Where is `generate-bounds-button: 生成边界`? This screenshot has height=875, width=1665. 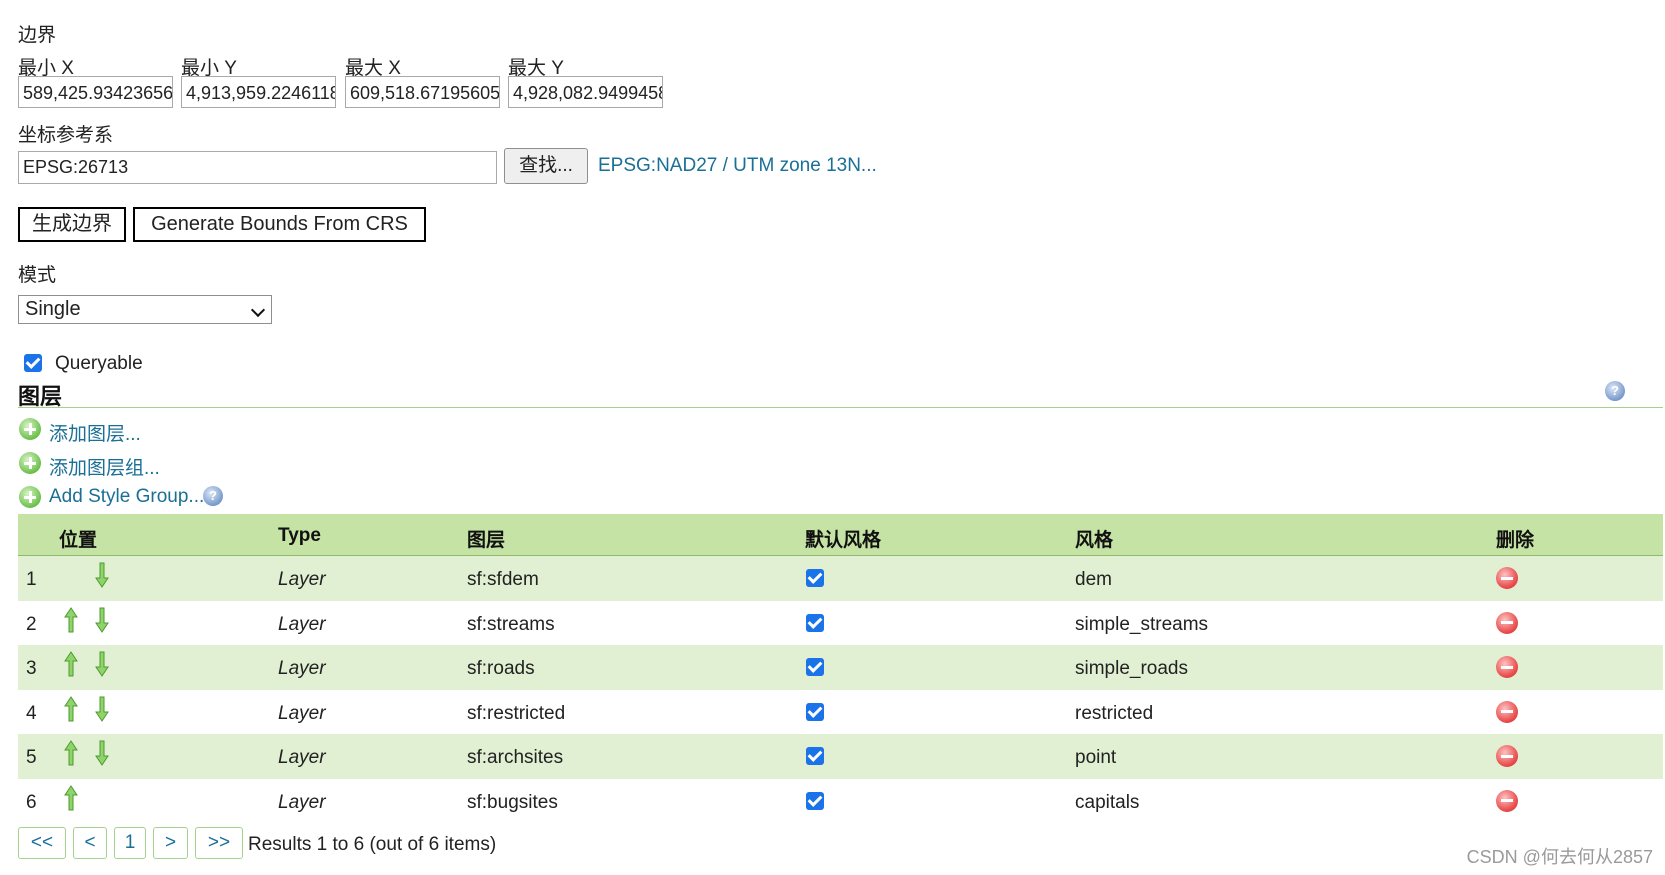
generate-bounds-button: 生成边界 is located at coordinates (72, 224).